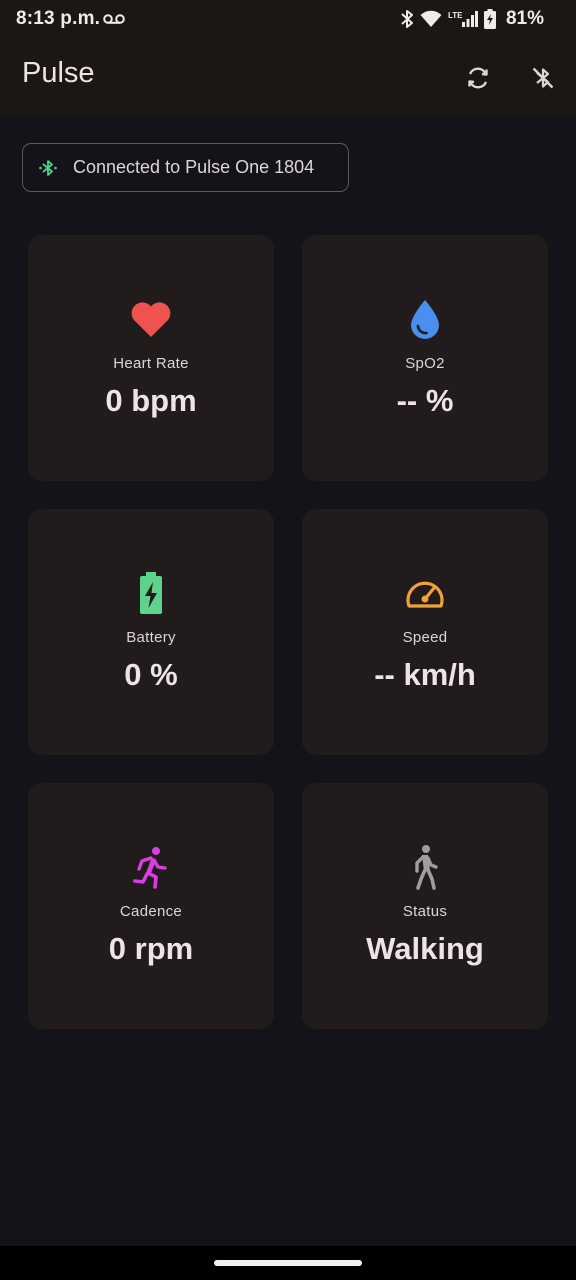 The width and height of the screenshot is (576, 1280). I want to click on connection-chip: Connected to Pulse One 1804, so click(185, 167).